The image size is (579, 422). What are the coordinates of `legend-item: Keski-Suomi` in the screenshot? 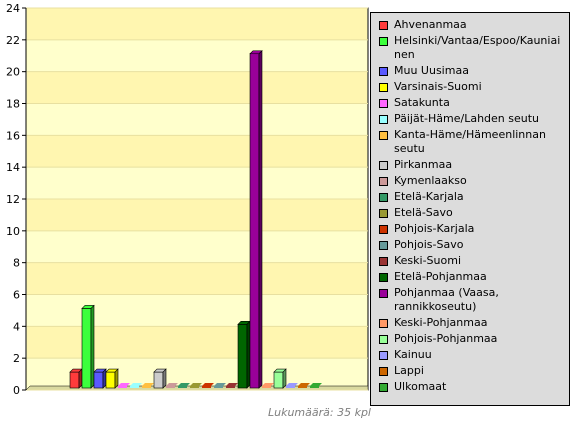 It's located at (474, 261).